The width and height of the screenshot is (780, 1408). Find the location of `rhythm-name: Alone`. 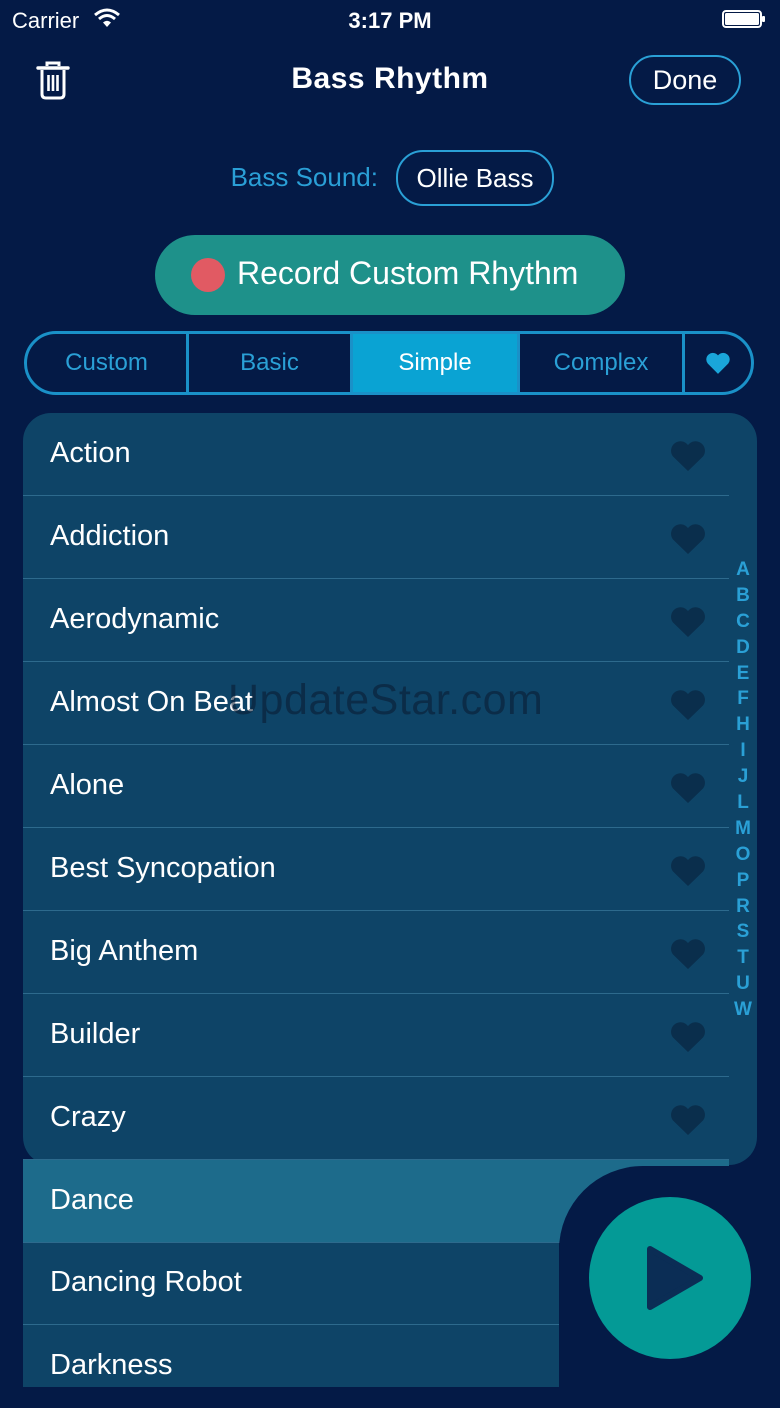

rhythm-name: Alone is located at coordinates (87, 785).